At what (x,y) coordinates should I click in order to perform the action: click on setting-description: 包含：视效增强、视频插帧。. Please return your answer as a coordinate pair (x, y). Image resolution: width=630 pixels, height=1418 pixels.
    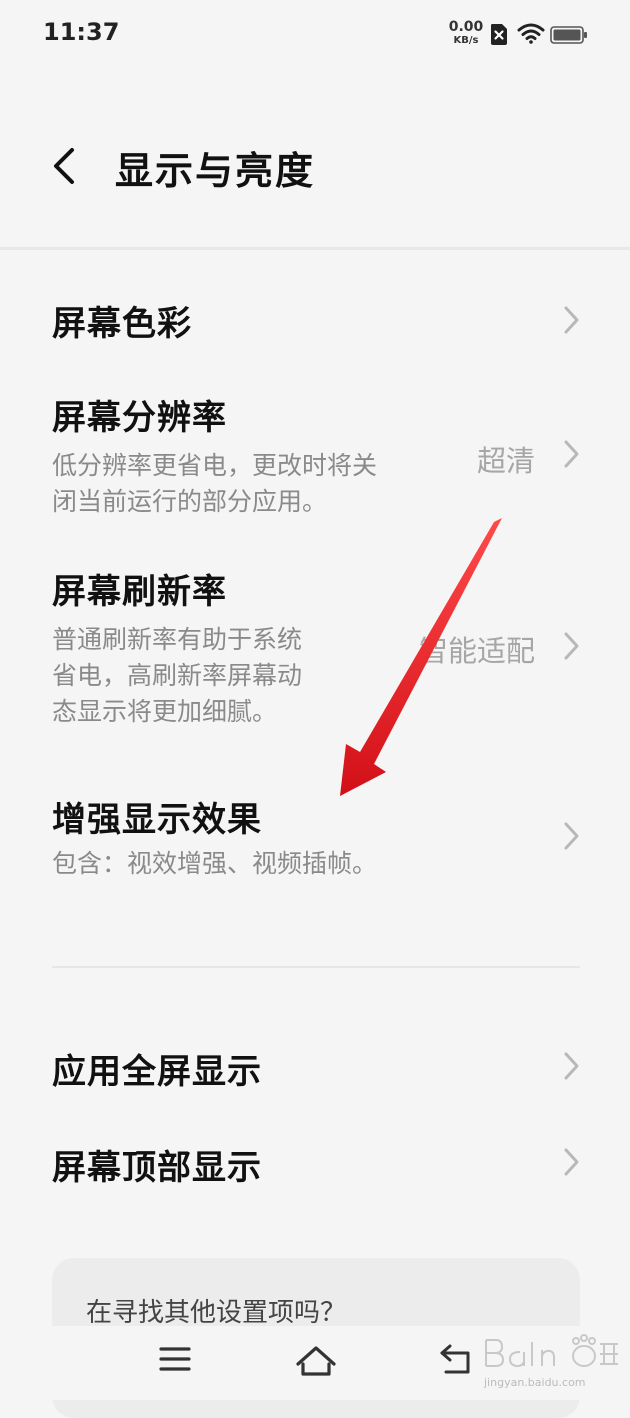
    Looking at the image, I should click on (214, 864).